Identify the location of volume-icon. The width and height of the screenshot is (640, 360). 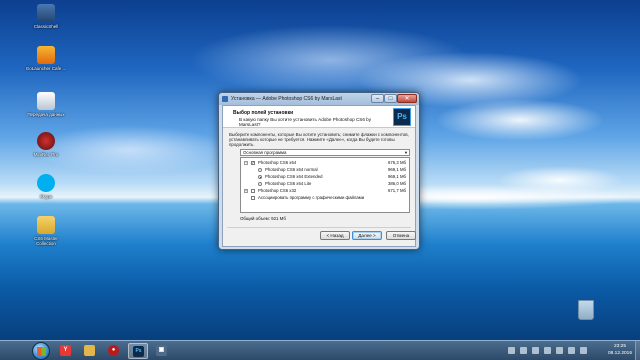
(571, 350).